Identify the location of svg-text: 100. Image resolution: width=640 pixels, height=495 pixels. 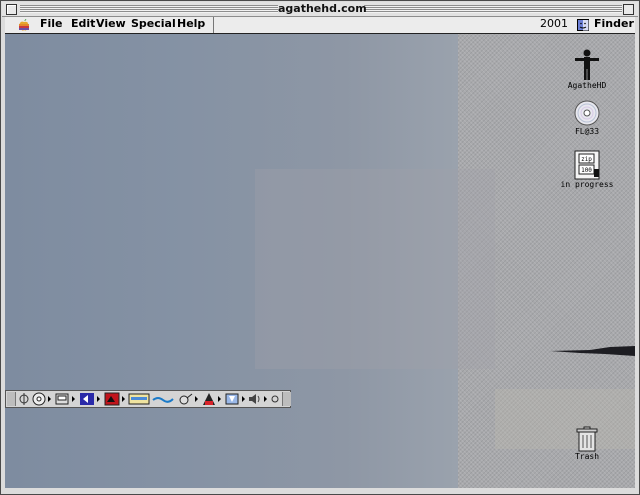
(586, 170).